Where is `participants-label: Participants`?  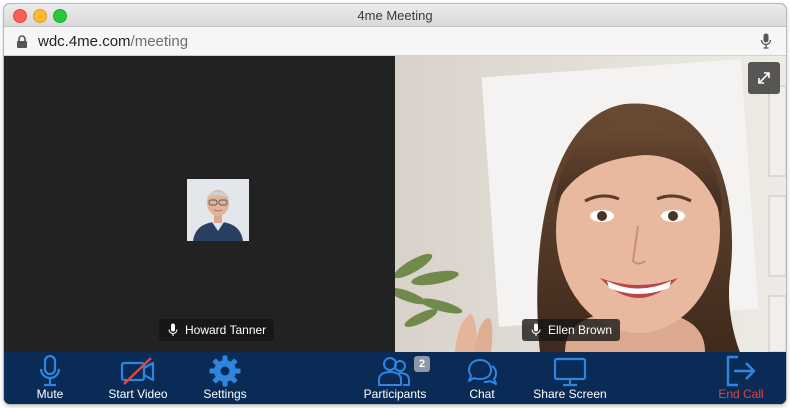
participants-label: Participants is located at coordinates (395, 394).